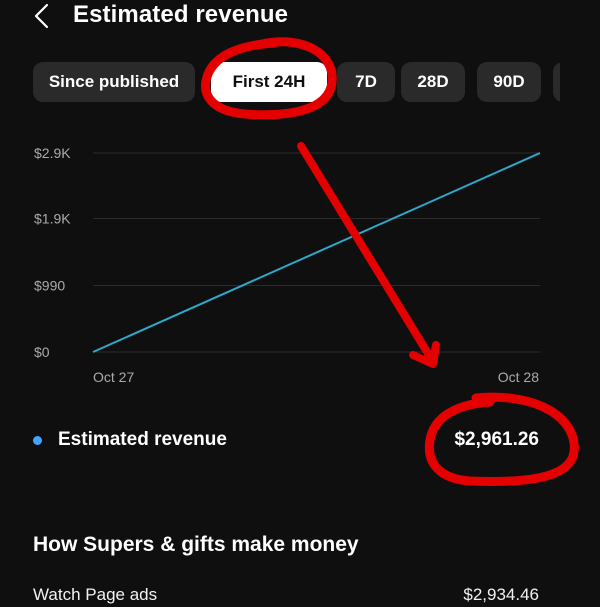  Describe the element at coordinates (52, 219) in the screenshot. I see `y-tick-label: $1.9K` at that location.